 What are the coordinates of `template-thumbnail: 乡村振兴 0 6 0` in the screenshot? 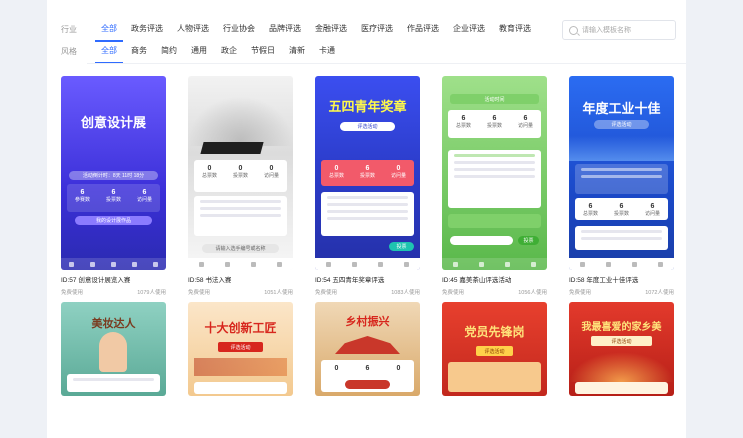 It's located at (367, 349).